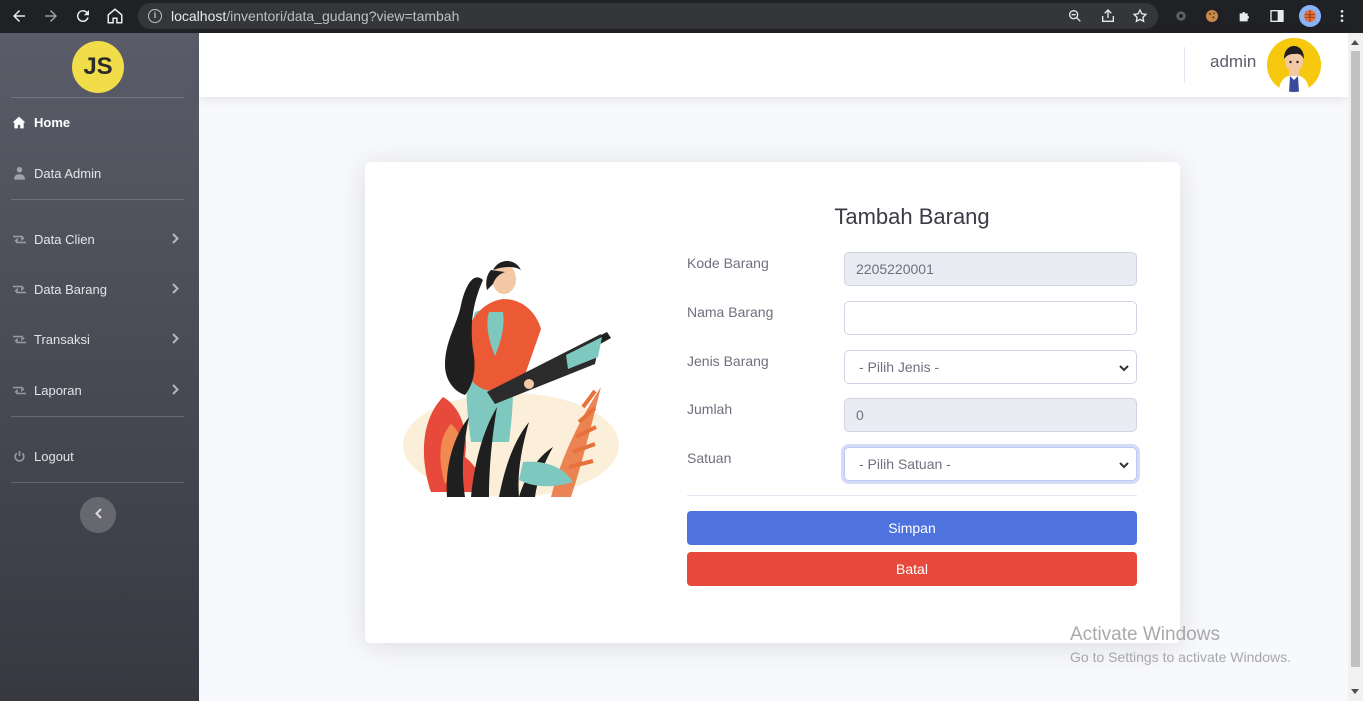 The height and width of the screenshot is (701, 1363). What do you see at coordinates (99, 390) in the screenshot?
I see `sidebar-item-laporan: Laporan` at bounding box center [99, 390].